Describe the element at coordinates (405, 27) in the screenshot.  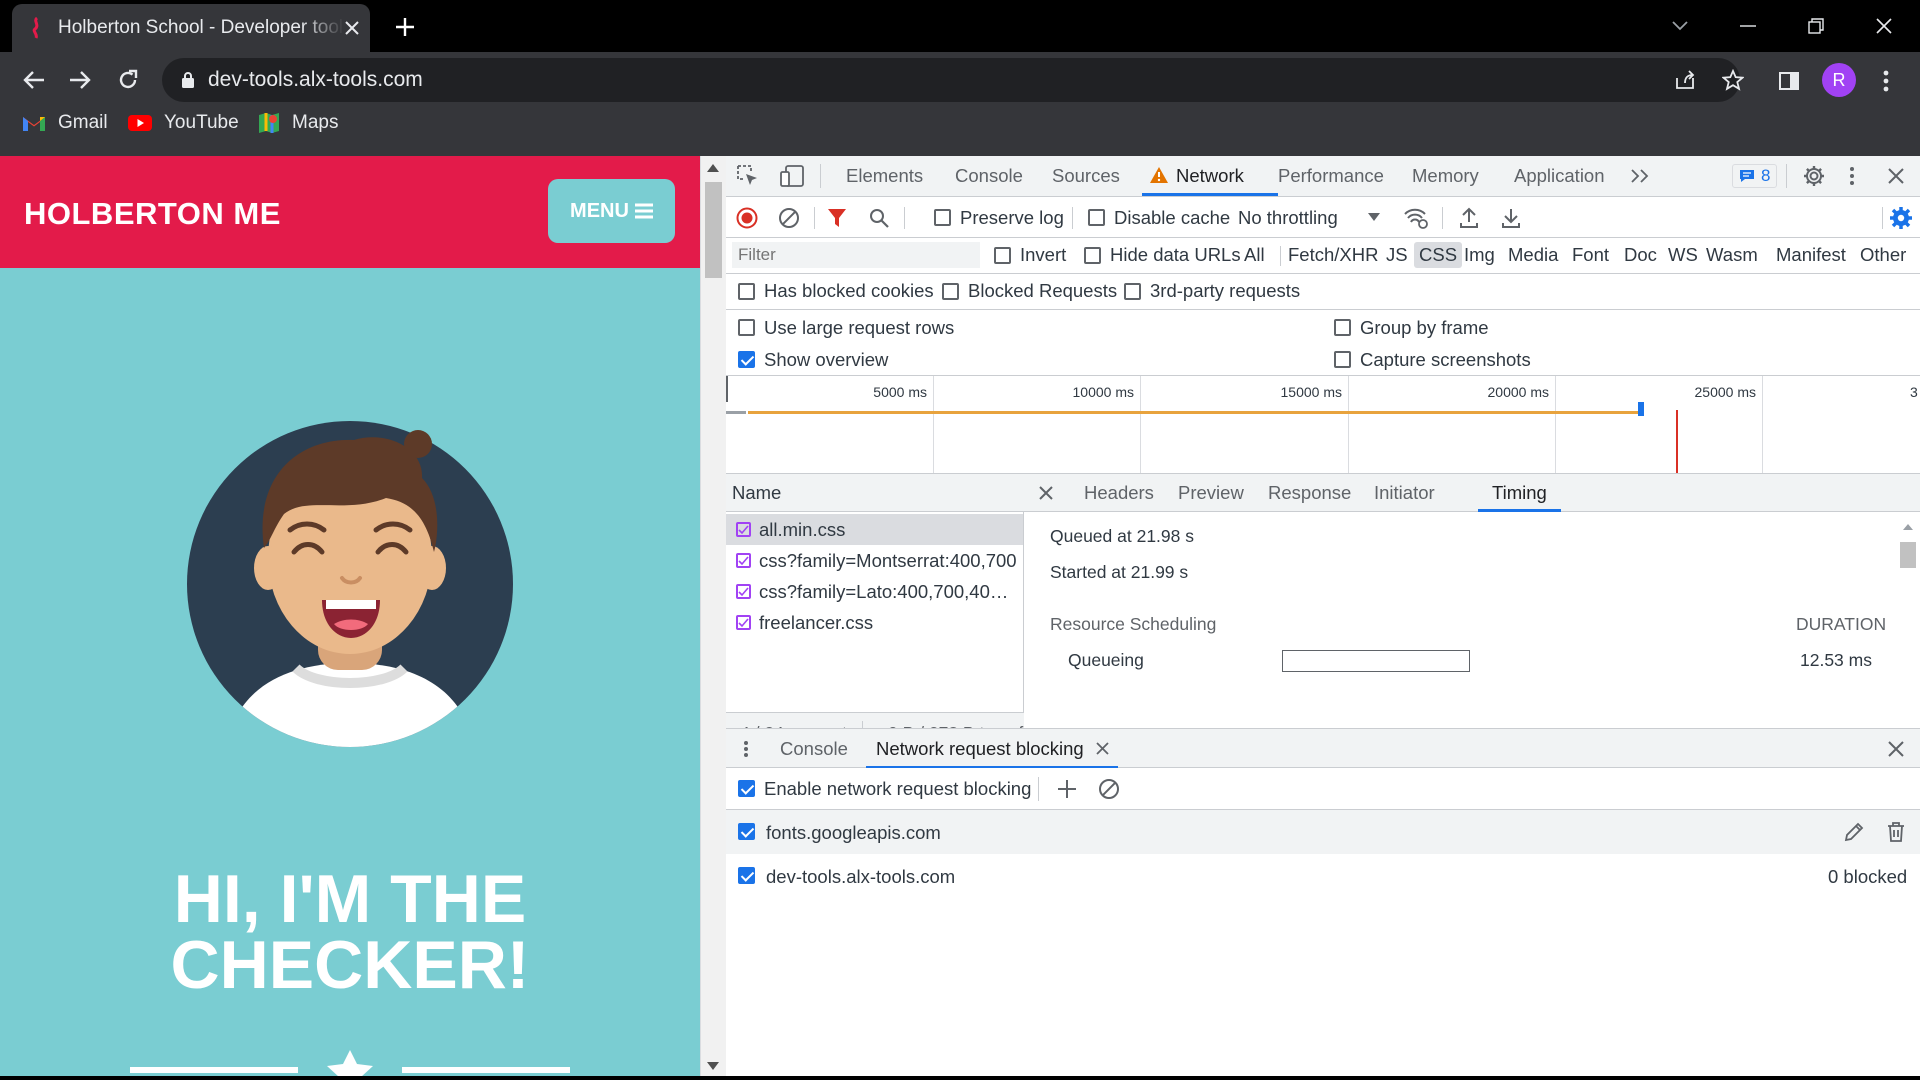
I see `new-tab-icon` at that location.